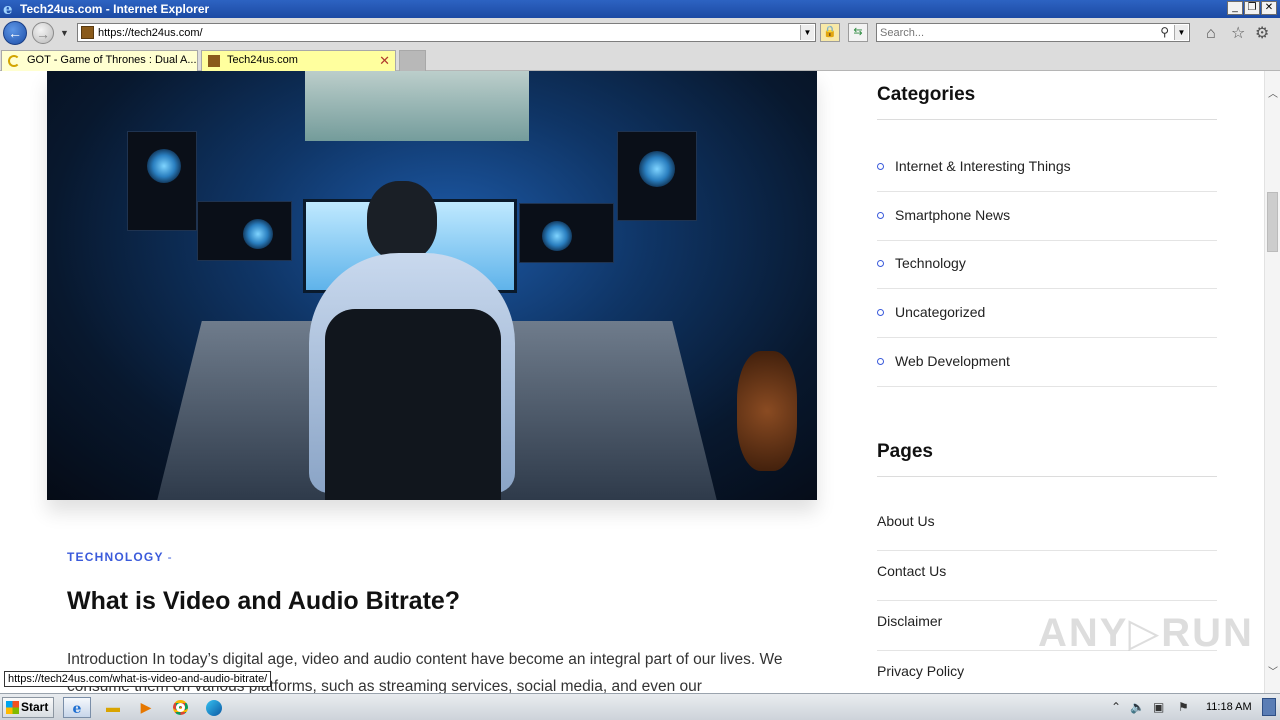 The height and width of the screenshot is (720, 1280). I want to click on refresh-button: ⇆, so click(858, 32).